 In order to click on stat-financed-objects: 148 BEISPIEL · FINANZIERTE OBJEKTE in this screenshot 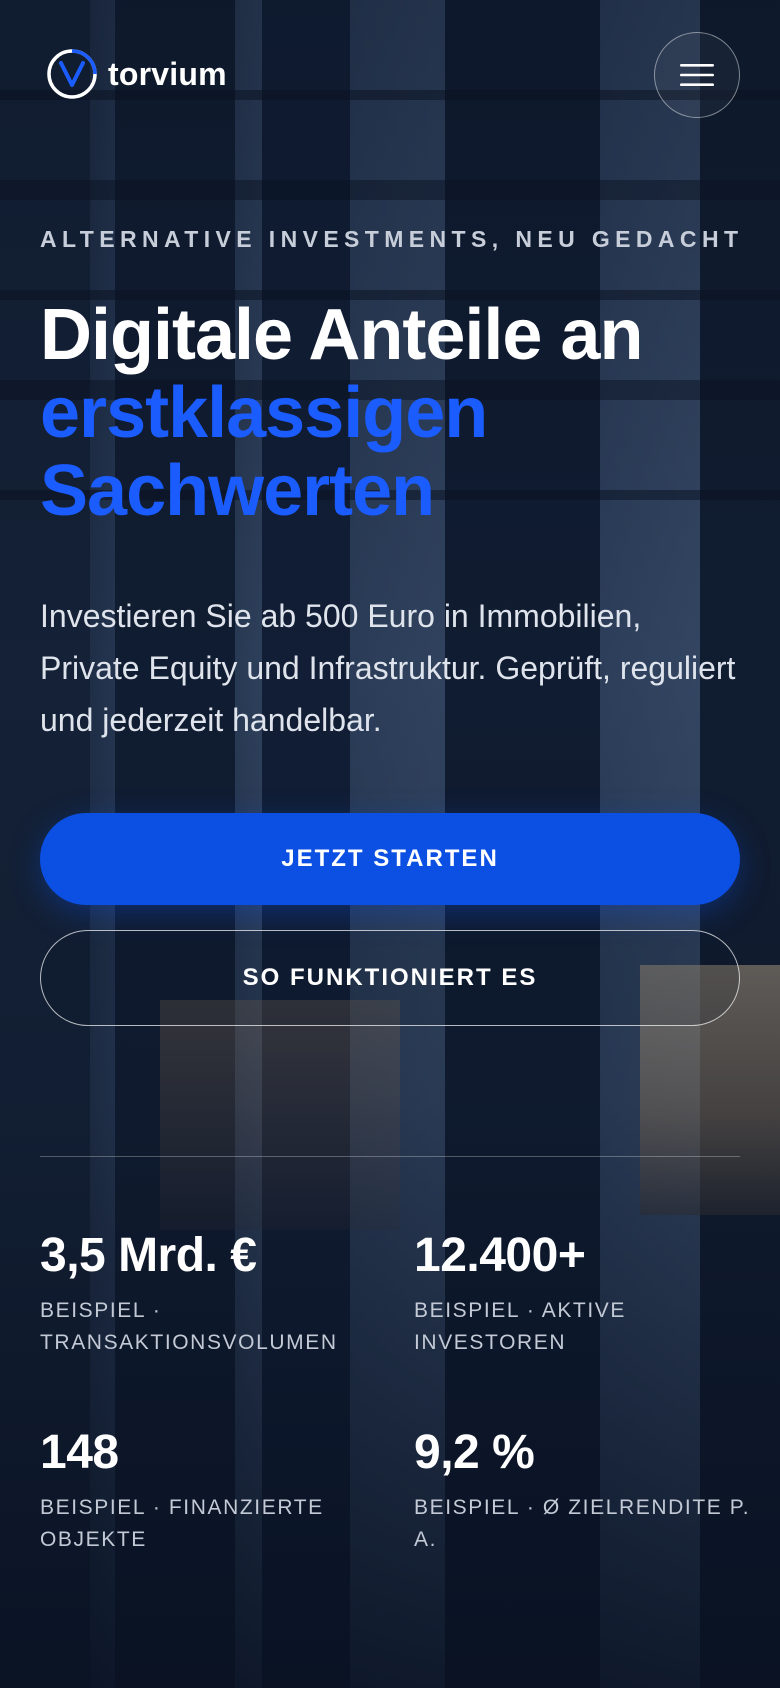, I will do `click(210, 1490)`.